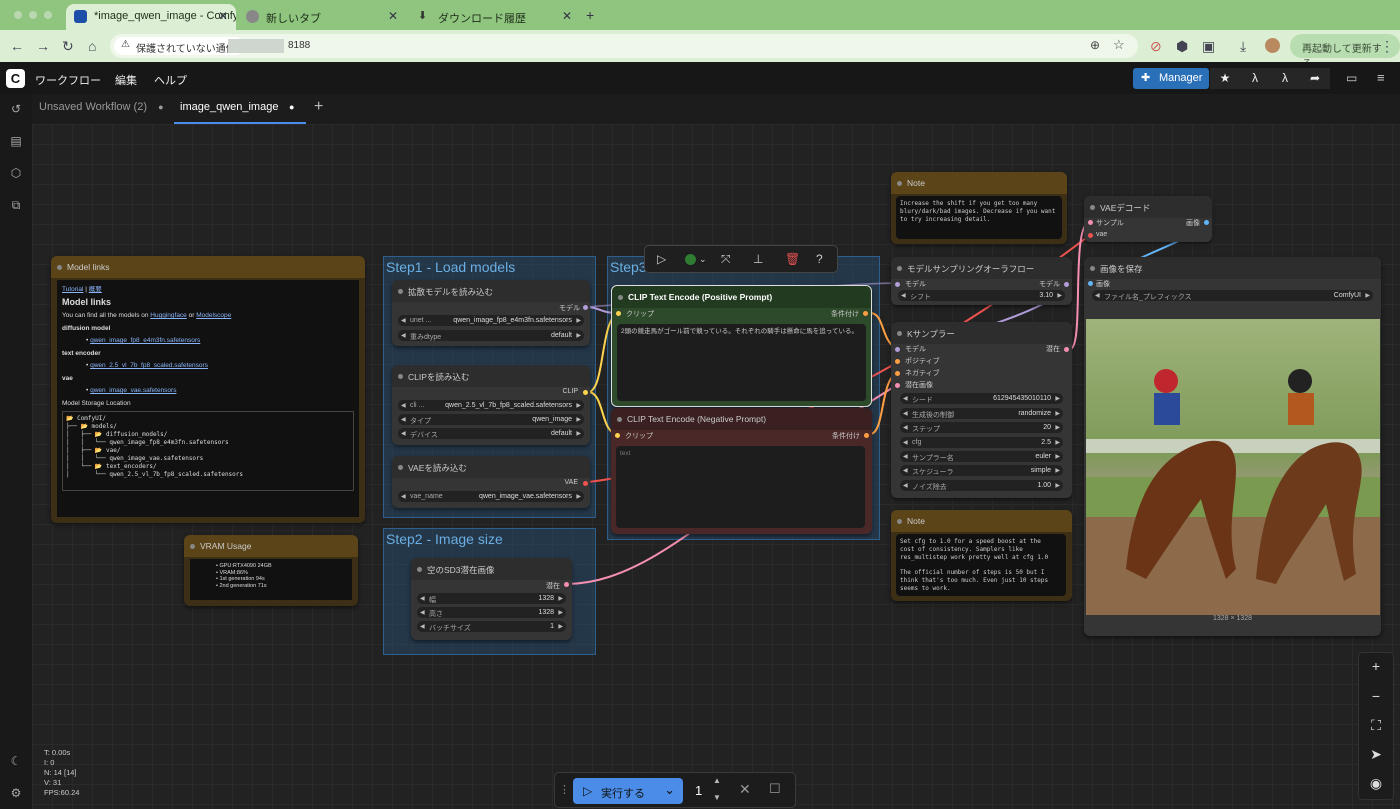 Image resolution: width=1400 pixels, height=809 pixels. Describe the element at coordinates (628, 791) in the screenshot. I see `run-button: ▷ 実行する ⌄` at that location.